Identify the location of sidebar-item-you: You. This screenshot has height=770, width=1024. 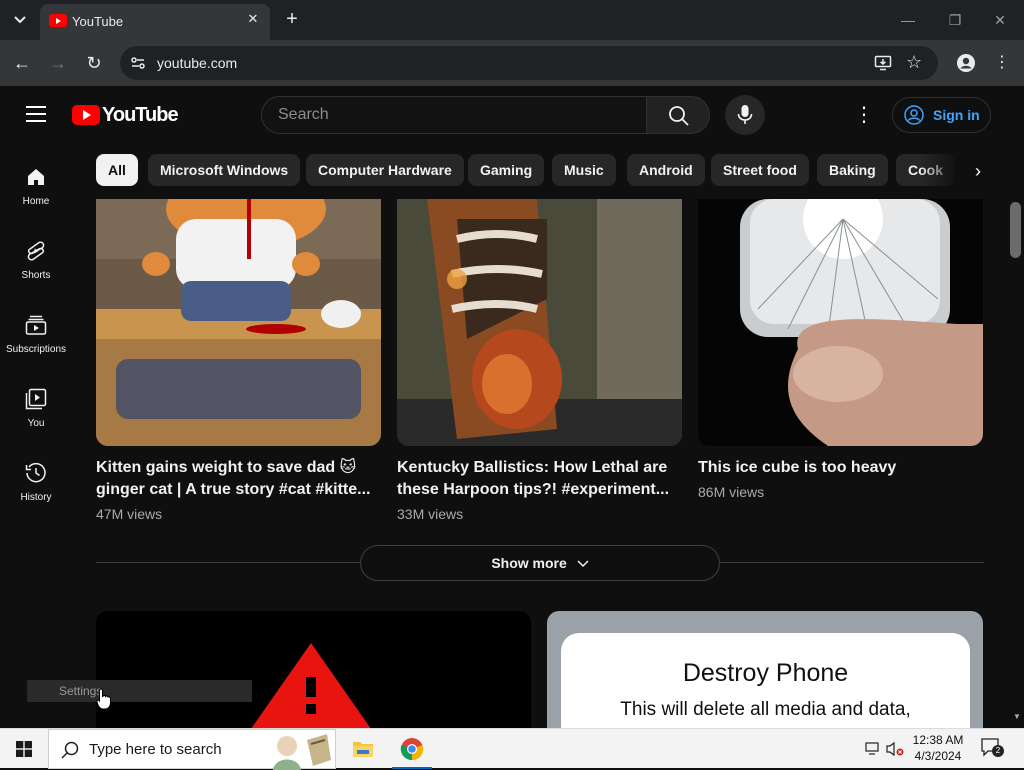
(36, 418).